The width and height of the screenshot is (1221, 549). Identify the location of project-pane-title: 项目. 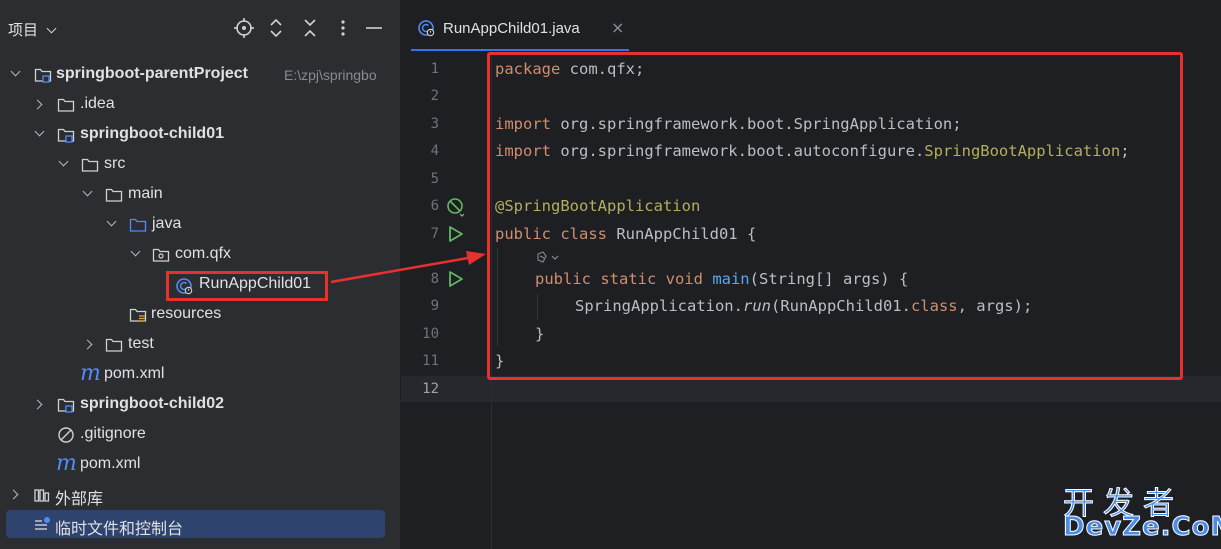
(23, 29).